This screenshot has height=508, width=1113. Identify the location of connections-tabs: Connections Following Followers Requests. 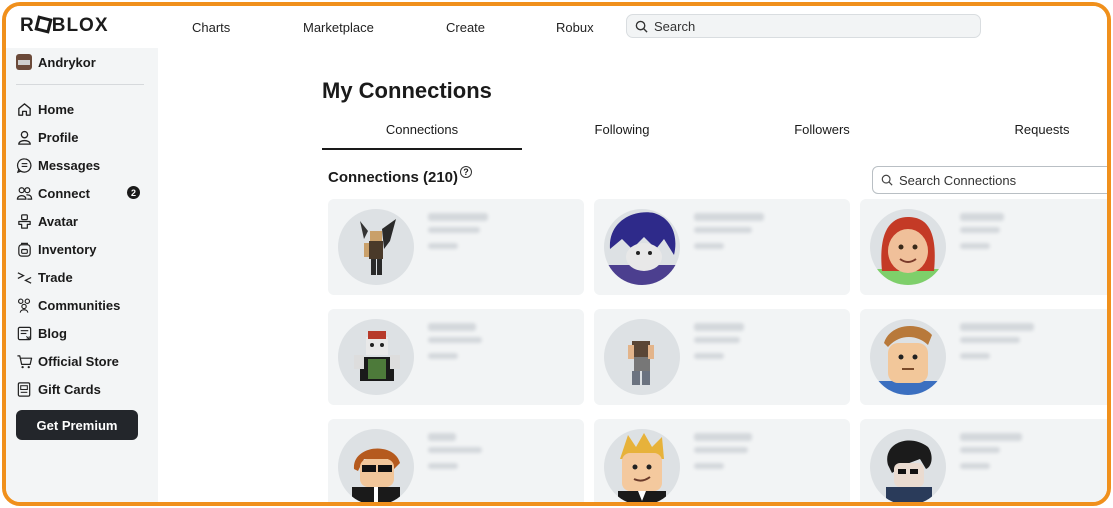
(714, 137).